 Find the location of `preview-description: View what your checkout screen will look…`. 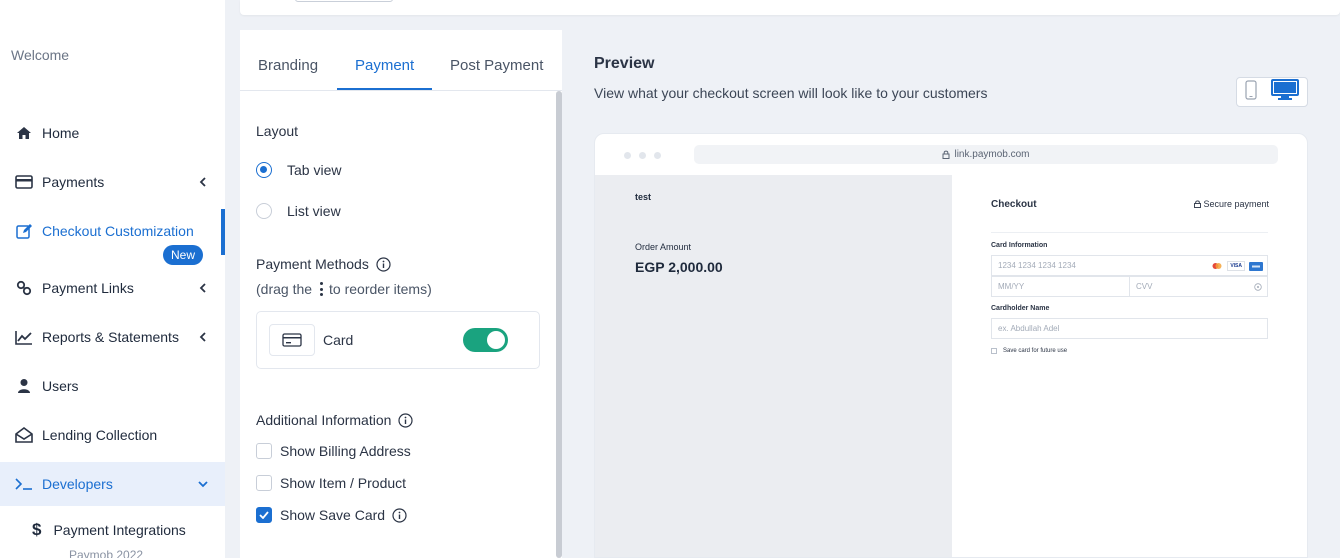

preview-description: View what your checkout screen will look… is located at coordinates (791, 93).